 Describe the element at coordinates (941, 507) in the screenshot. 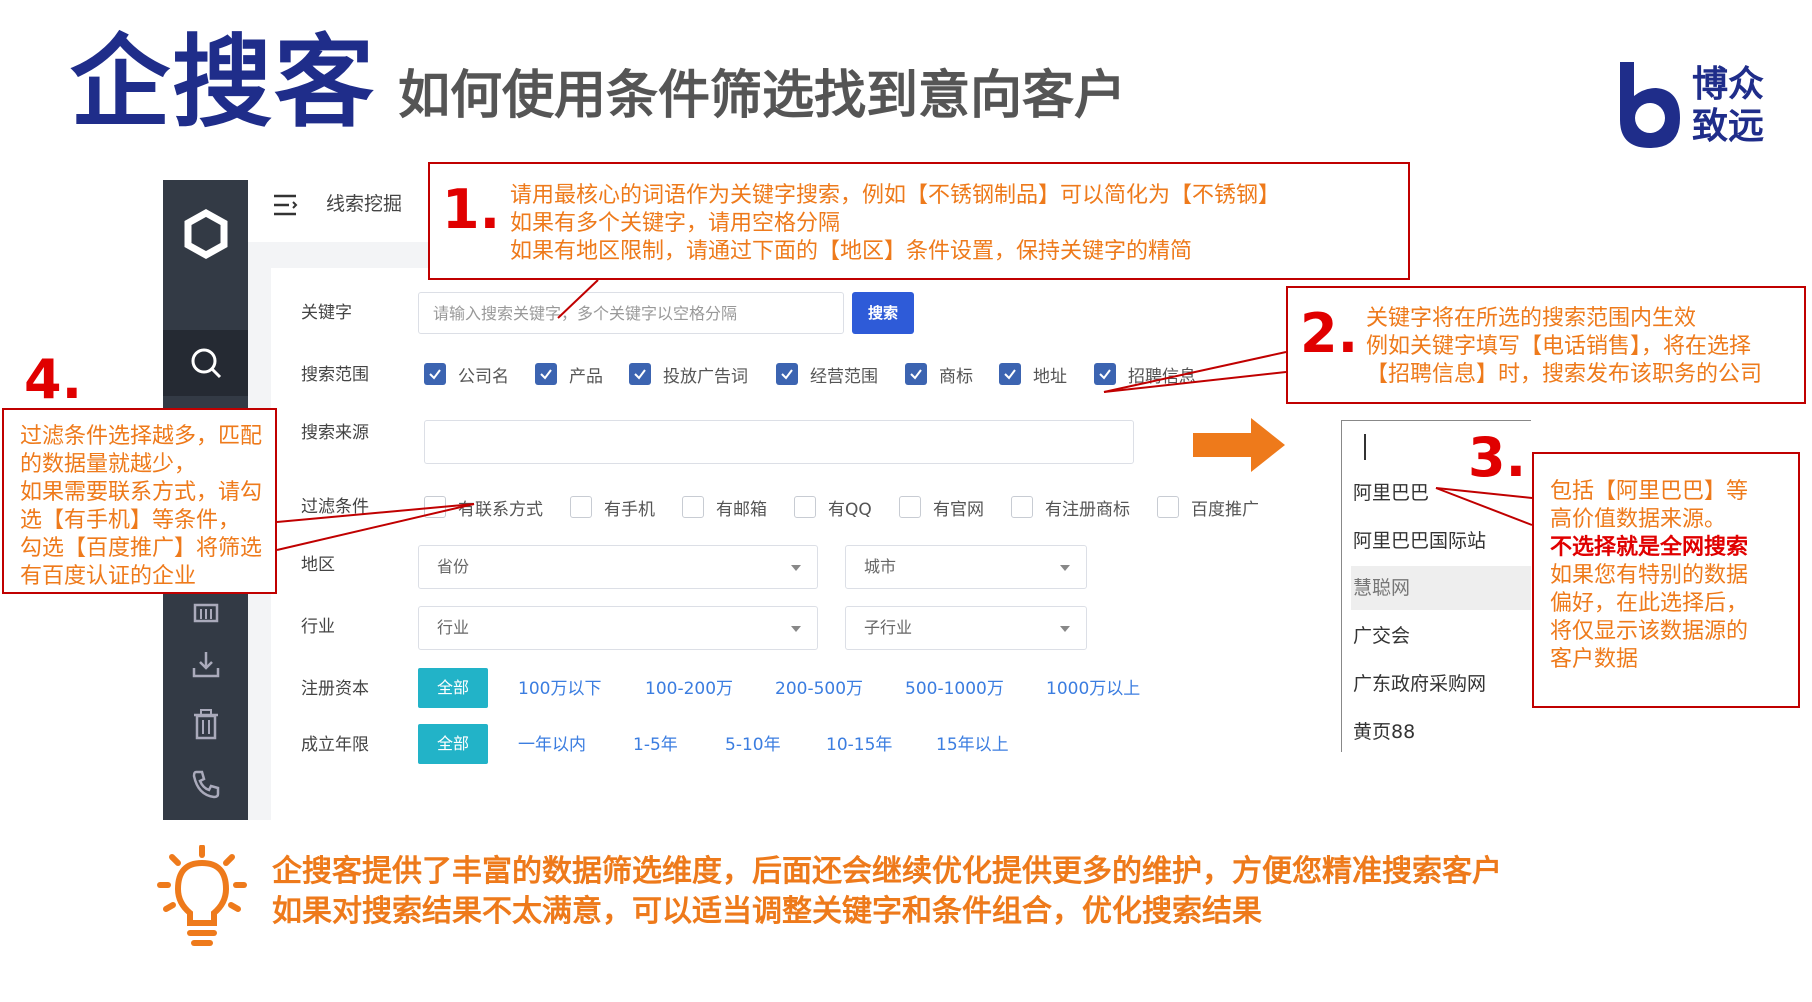

I see `filter-checkbox-website: 有官网` at that location.